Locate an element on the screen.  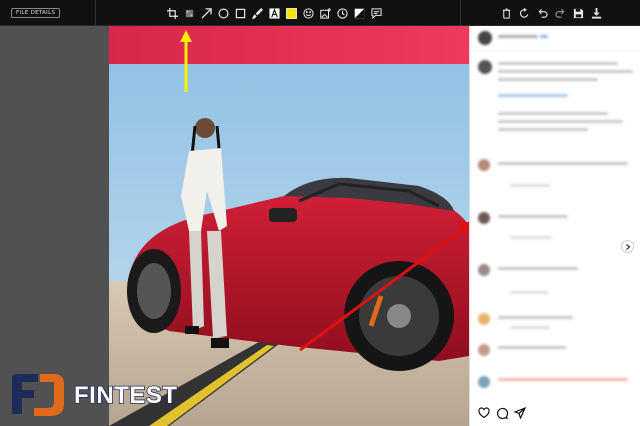
post-action-bar is located at coordinates (502, 413).